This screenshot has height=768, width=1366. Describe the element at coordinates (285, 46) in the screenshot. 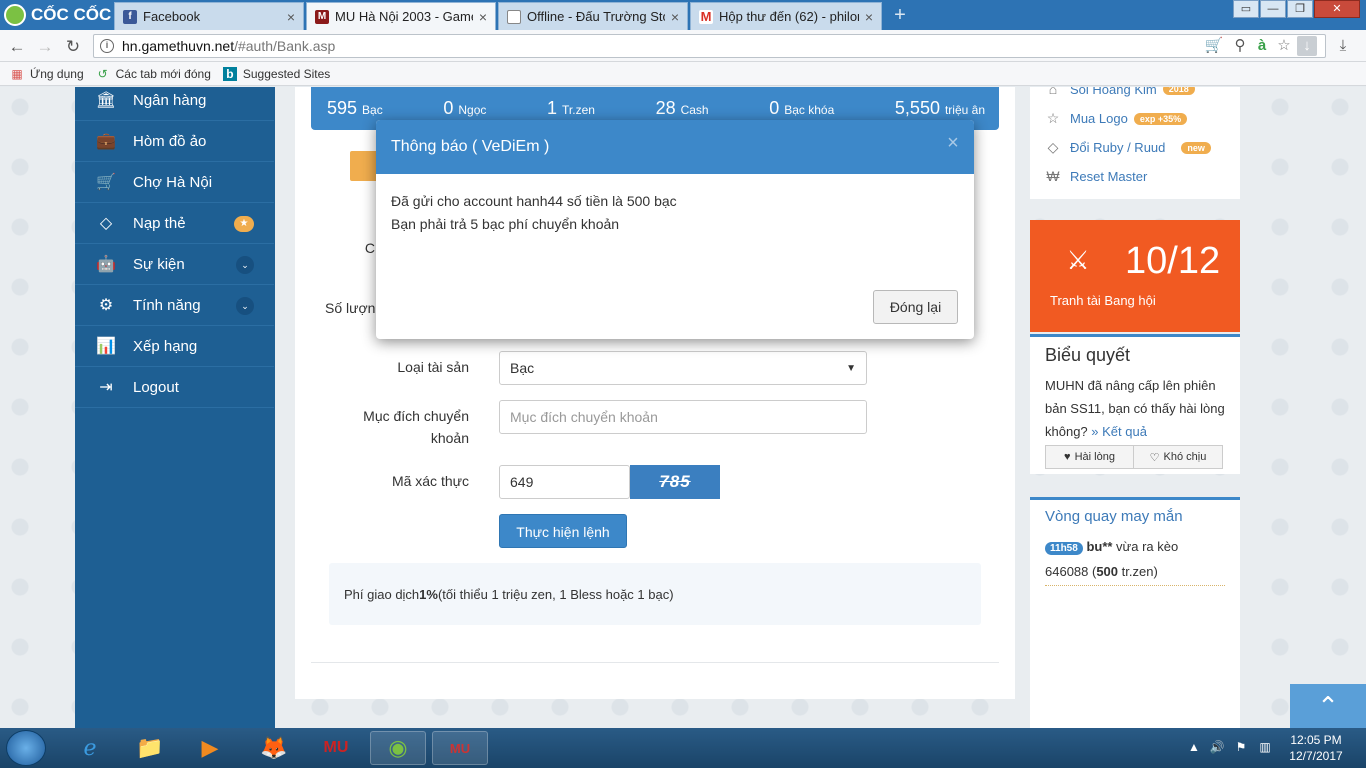

I see `url-path: /#auth/Bank.asp` at that location.